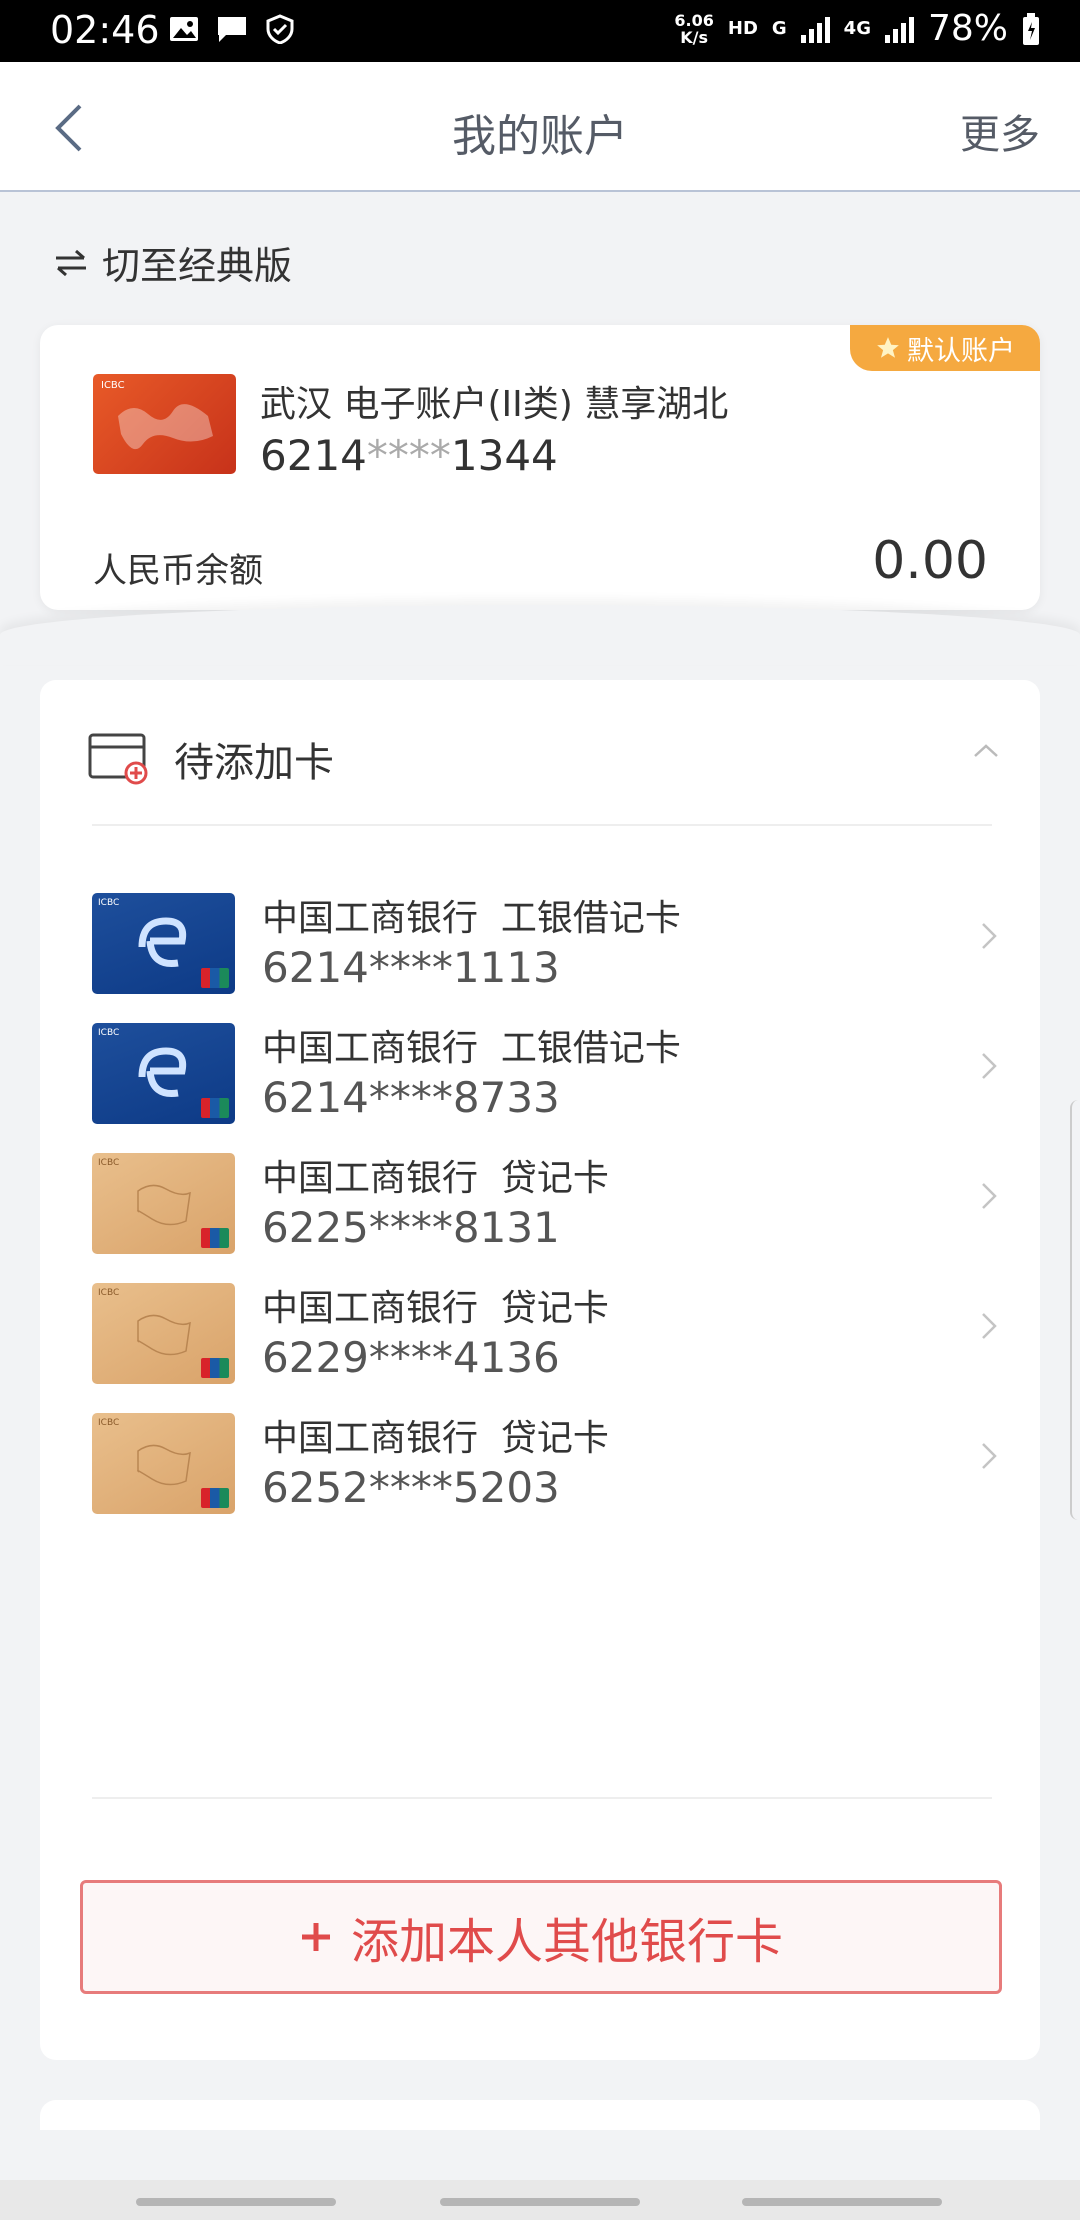 This screenshot has width=1080, height=2220. Describe the element at coordinates (197, 266) in the screenshot. I see `switch-label: 切至经典版` at that location.